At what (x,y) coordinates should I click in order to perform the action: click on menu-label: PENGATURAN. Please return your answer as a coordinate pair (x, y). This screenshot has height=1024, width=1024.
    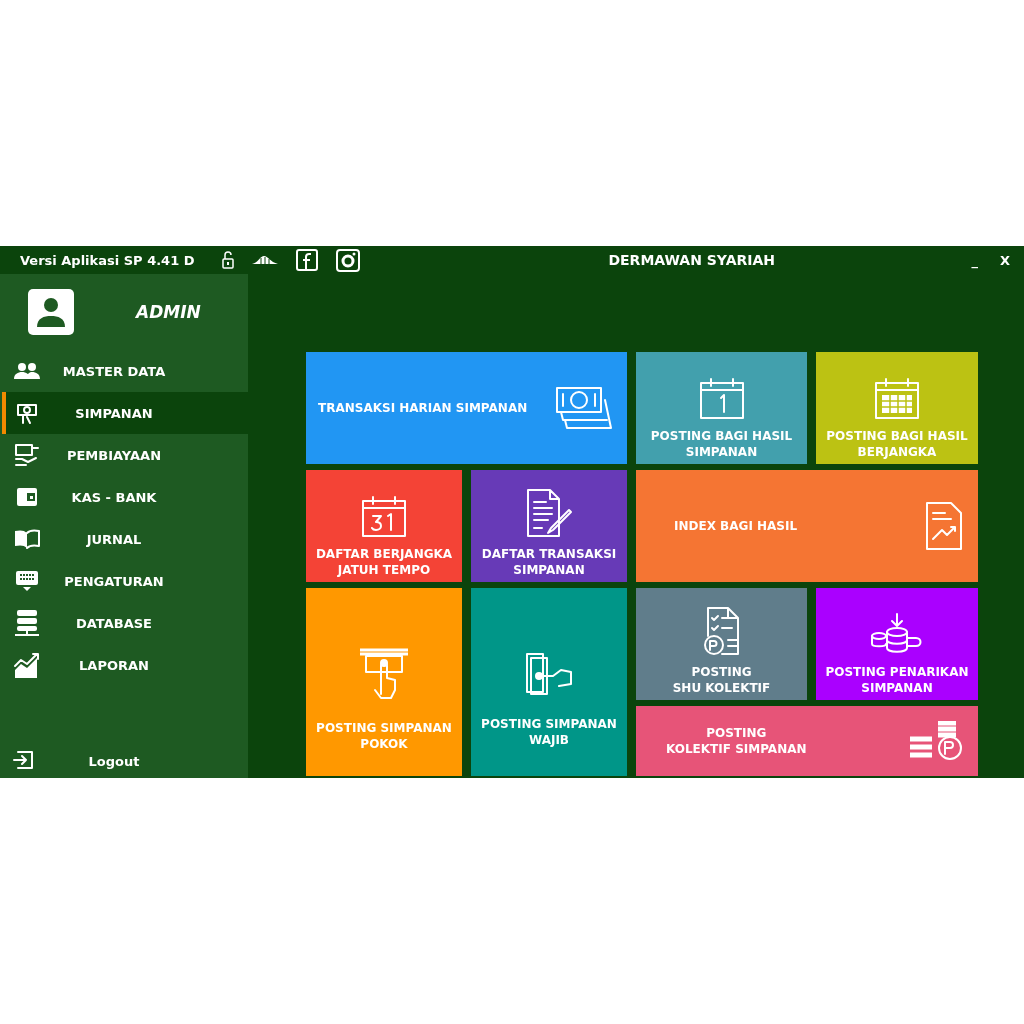
    Looking at the image, I should click on (114, 581).